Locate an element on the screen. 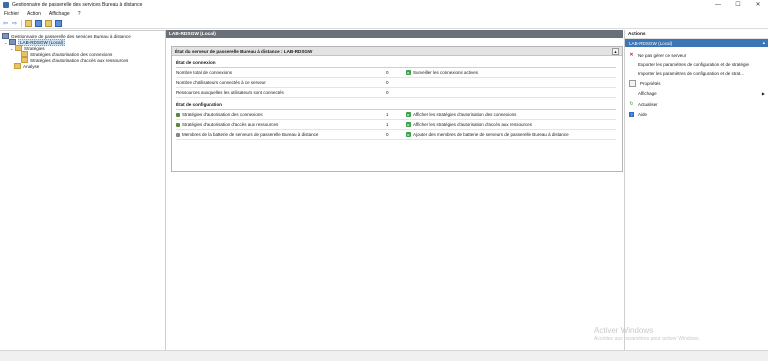  action-label: Actualiser is located at coordinates (648, 104).